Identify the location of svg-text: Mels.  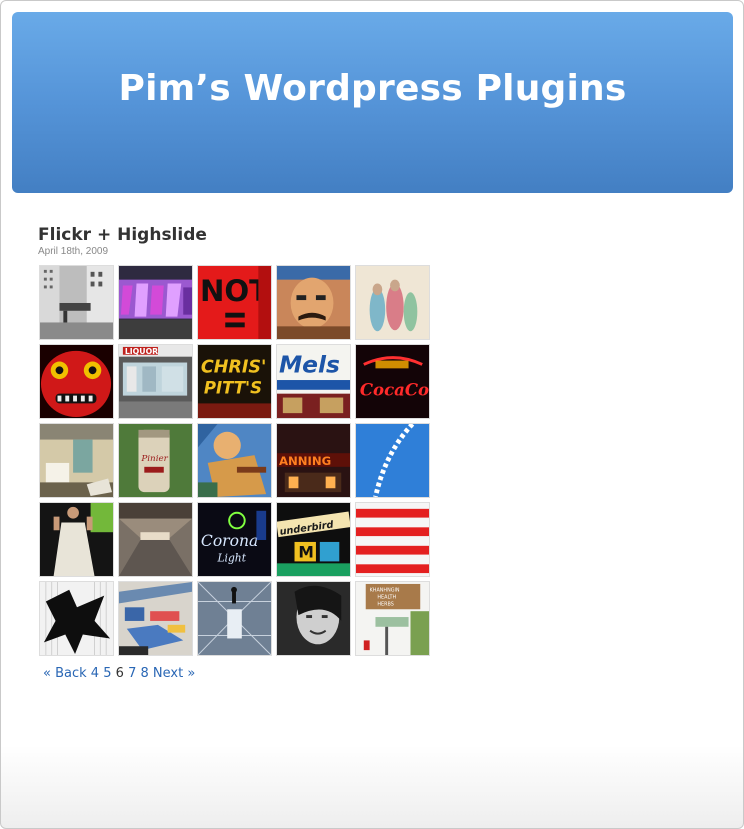
(309, 364).